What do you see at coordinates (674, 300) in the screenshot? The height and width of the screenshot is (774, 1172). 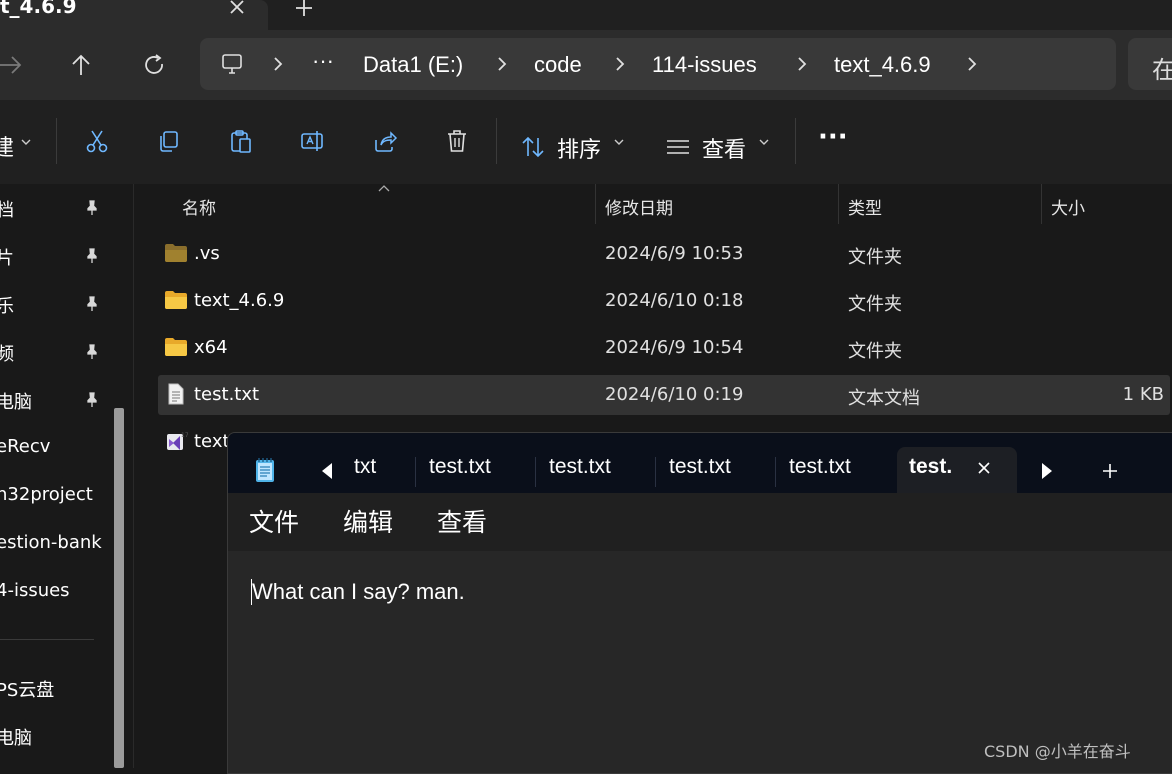 I see `file-date: 2024/6/10 0:18` at bounding box center [674, 300].